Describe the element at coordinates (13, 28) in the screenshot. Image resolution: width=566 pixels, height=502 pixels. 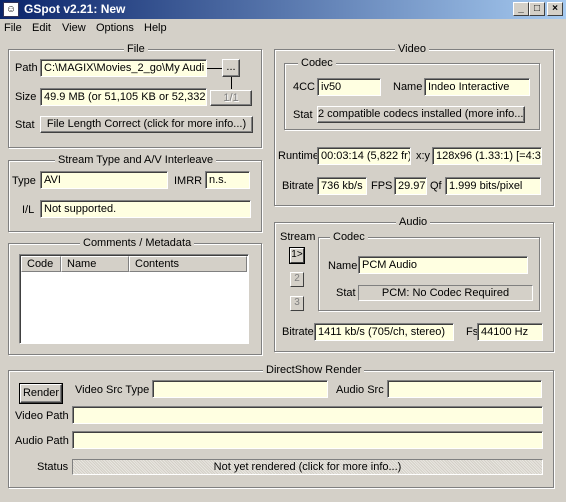
I see `menu-file: File` at that location.